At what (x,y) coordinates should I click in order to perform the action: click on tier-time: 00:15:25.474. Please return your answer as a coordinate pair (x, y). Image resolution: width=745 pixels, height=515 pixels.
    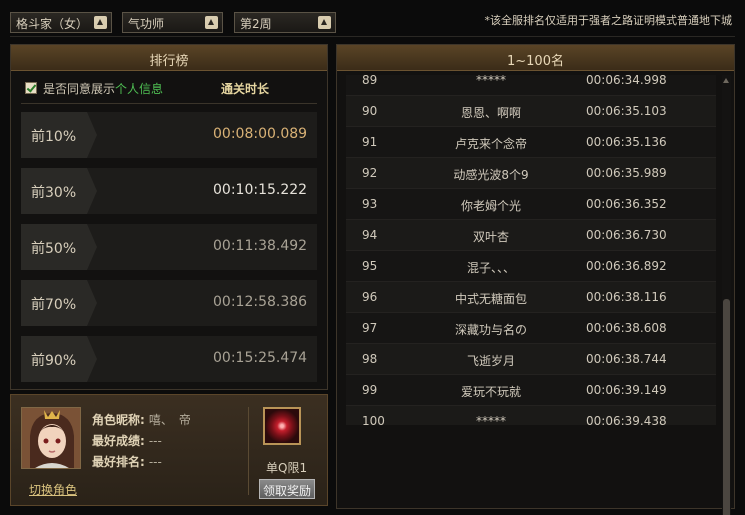
    Looking at the image, I should click on (260, 358).